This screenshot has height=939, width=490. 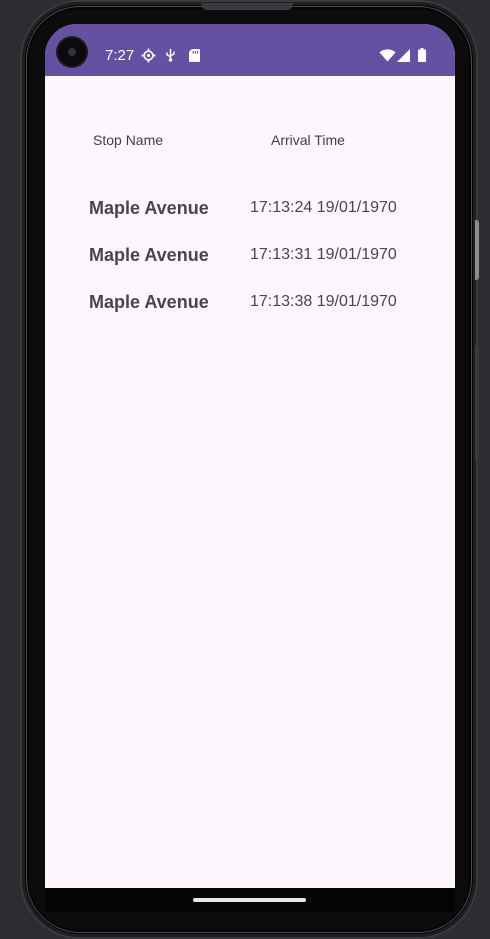 I want to click on battery-icon, so click(x=422, y=55).